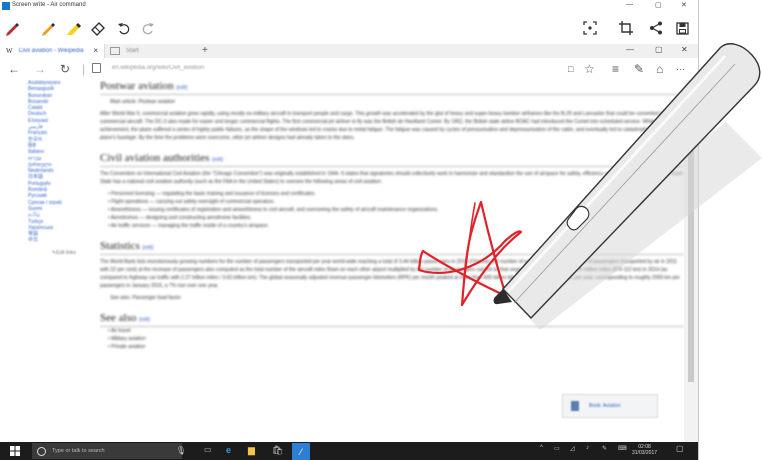  I want to click on share-page-icon: ⌂, so click(659, 69).